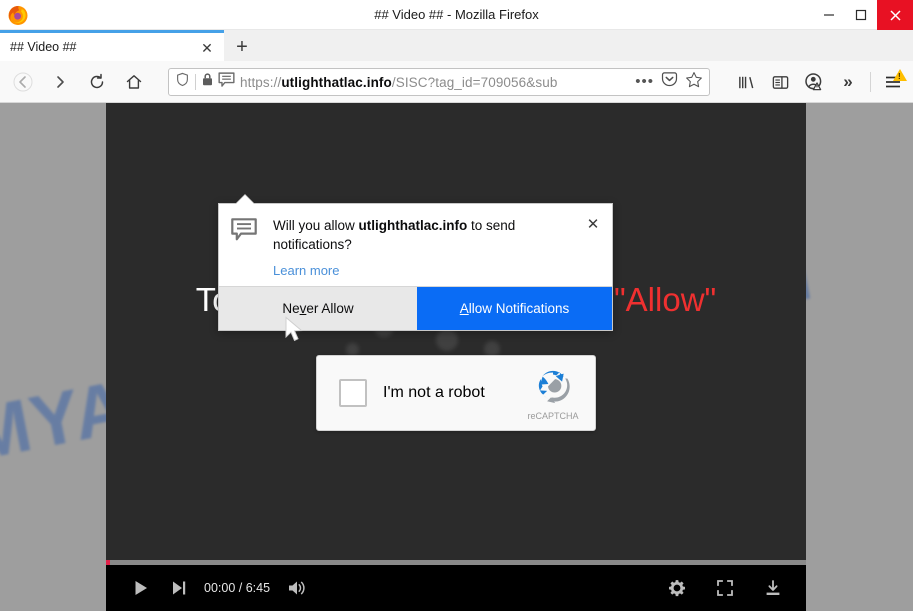 The image size is (913, 611). I want to click on bookmark-star-icon, so click(694, 82).